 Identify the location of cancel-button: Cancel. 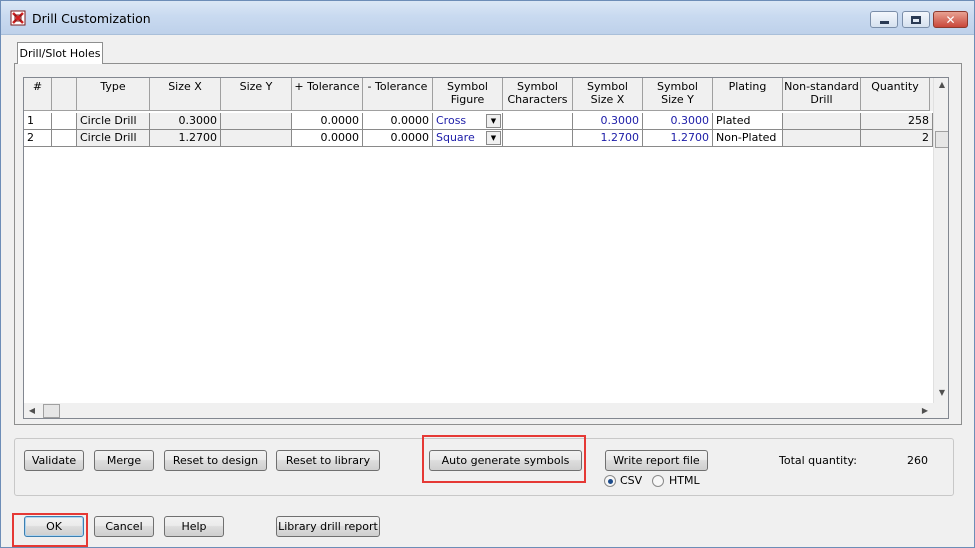
(124, 526).